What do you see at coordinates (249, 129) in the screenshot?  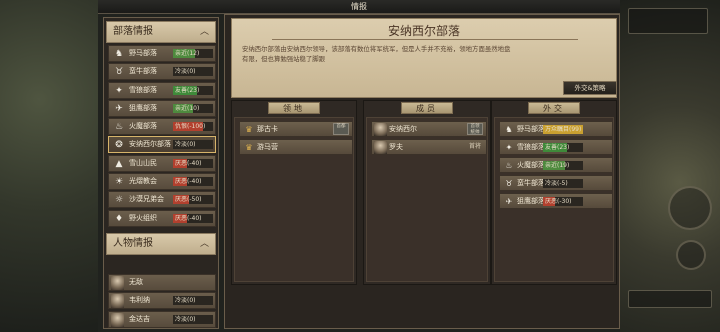 I see `settlement-icon: ♛` at bounding box center [249, 129].